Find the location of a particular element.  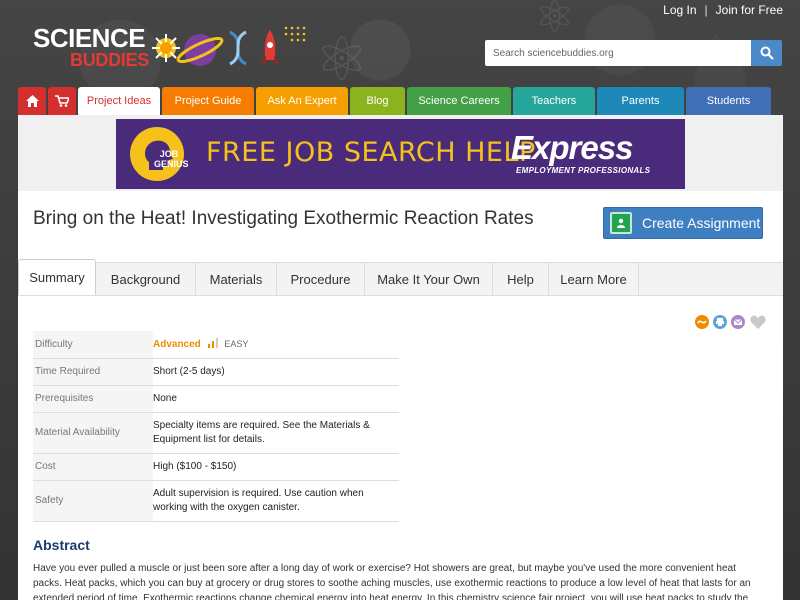

site-search is located at coordinates (633, 53).